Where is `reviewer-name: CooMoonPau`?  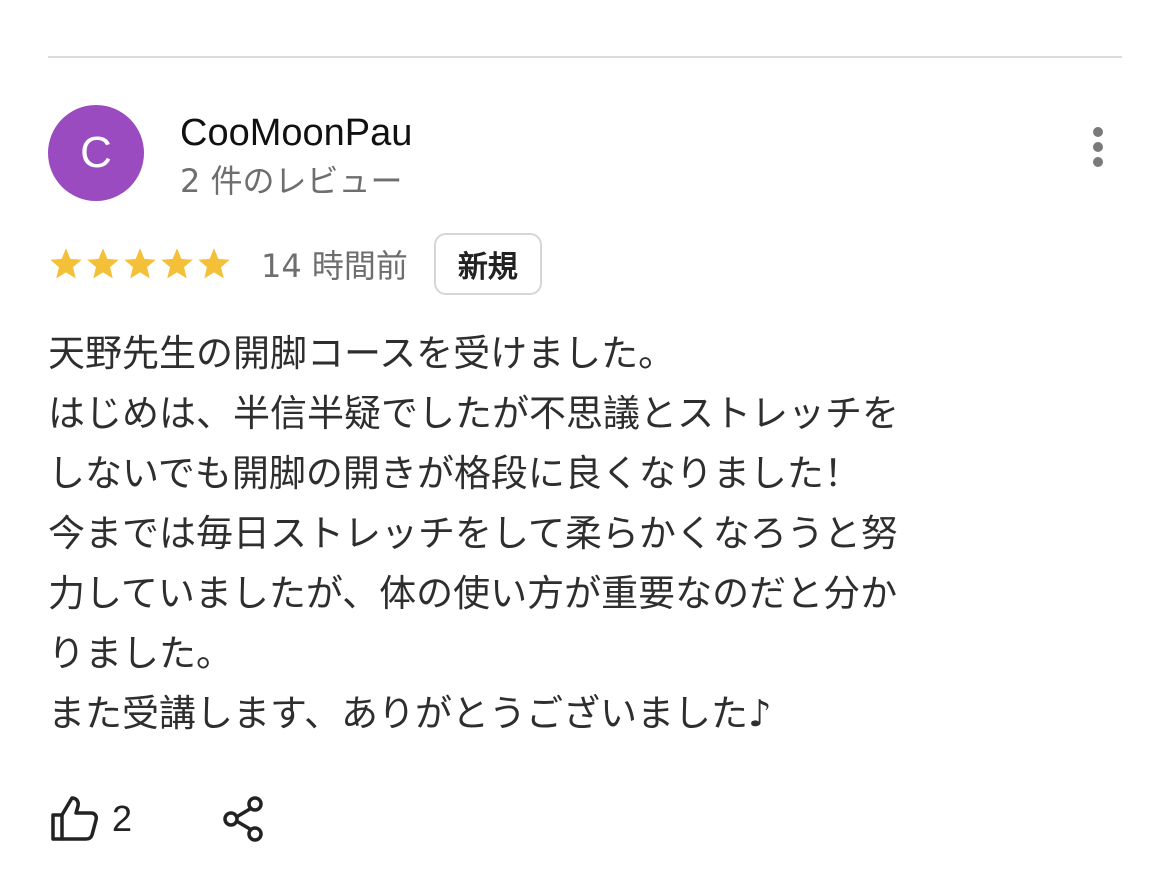 reviewer-name: CooMoonPau is located at coordinates (296, 133).